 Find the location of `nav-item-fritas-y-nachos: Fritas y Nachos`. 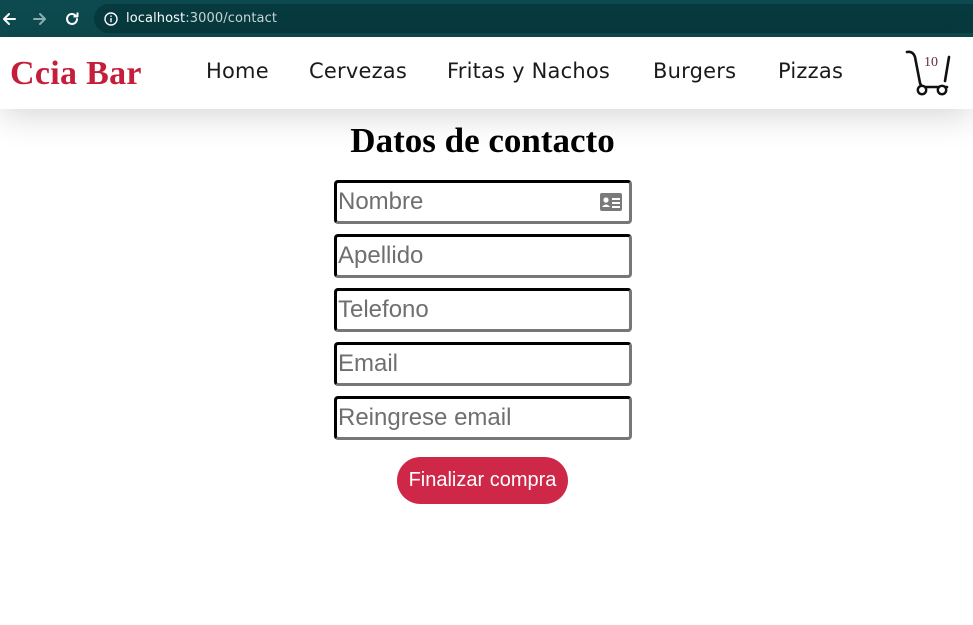

nav-item-fritas-y-nachos: Fritas y Nachos is located at coordinates (528, 71).